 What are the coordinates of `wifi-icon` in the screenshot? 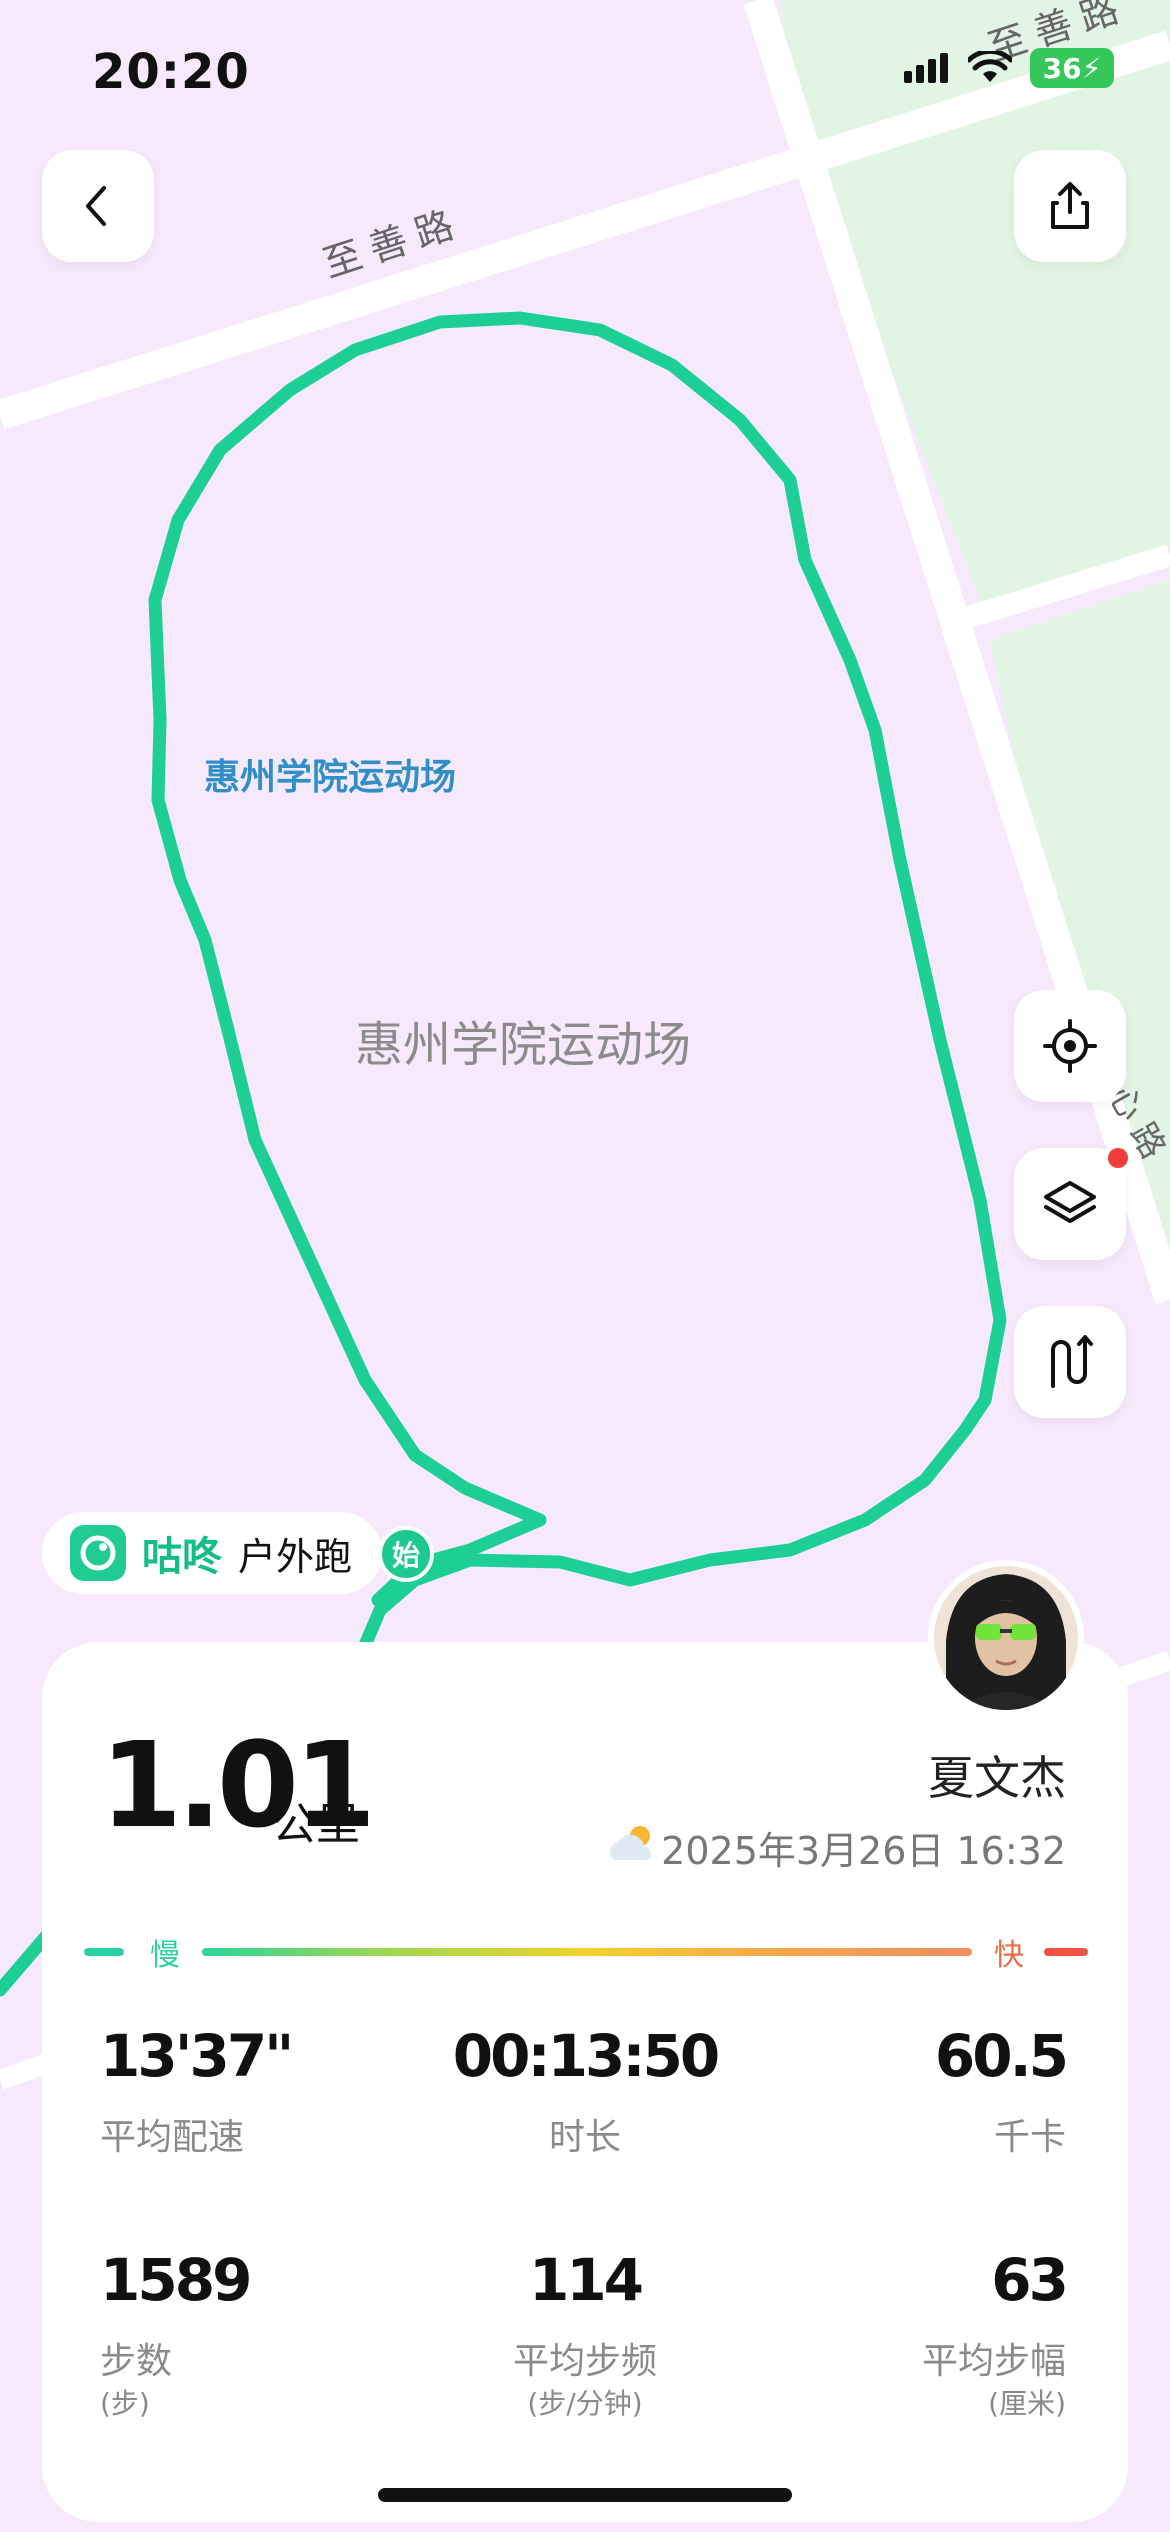 It's located at (990, 66).